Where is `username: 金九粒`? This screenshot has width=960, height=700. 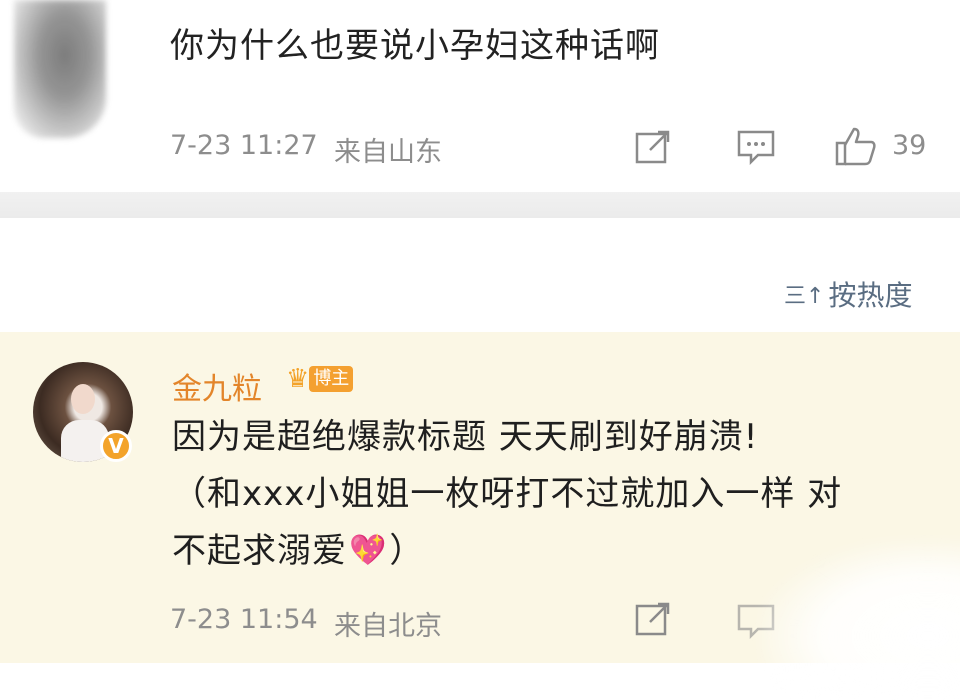
username: 金九粒 is located at coordinates (217, 386).